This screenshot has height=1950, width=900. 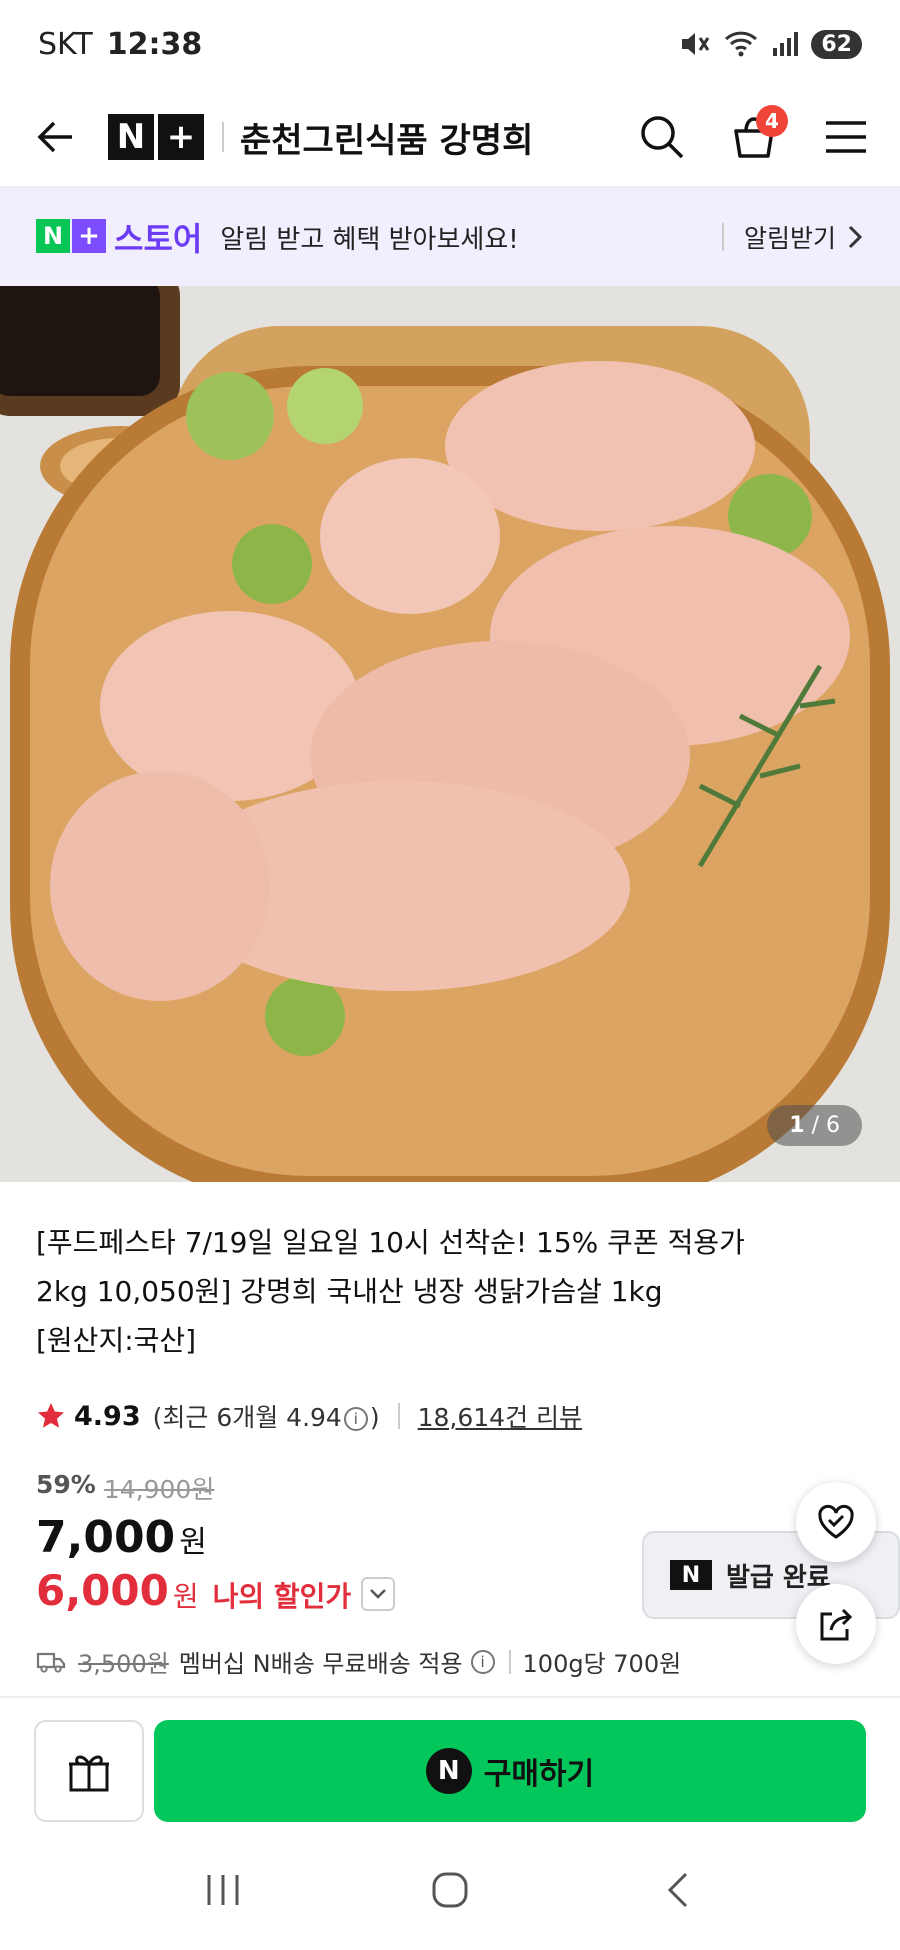 What do you see at coordinates (386, 137) in the screenshot?
I see `store-name: 춘천그린식품 강명희` at bounding box center [386, 137].